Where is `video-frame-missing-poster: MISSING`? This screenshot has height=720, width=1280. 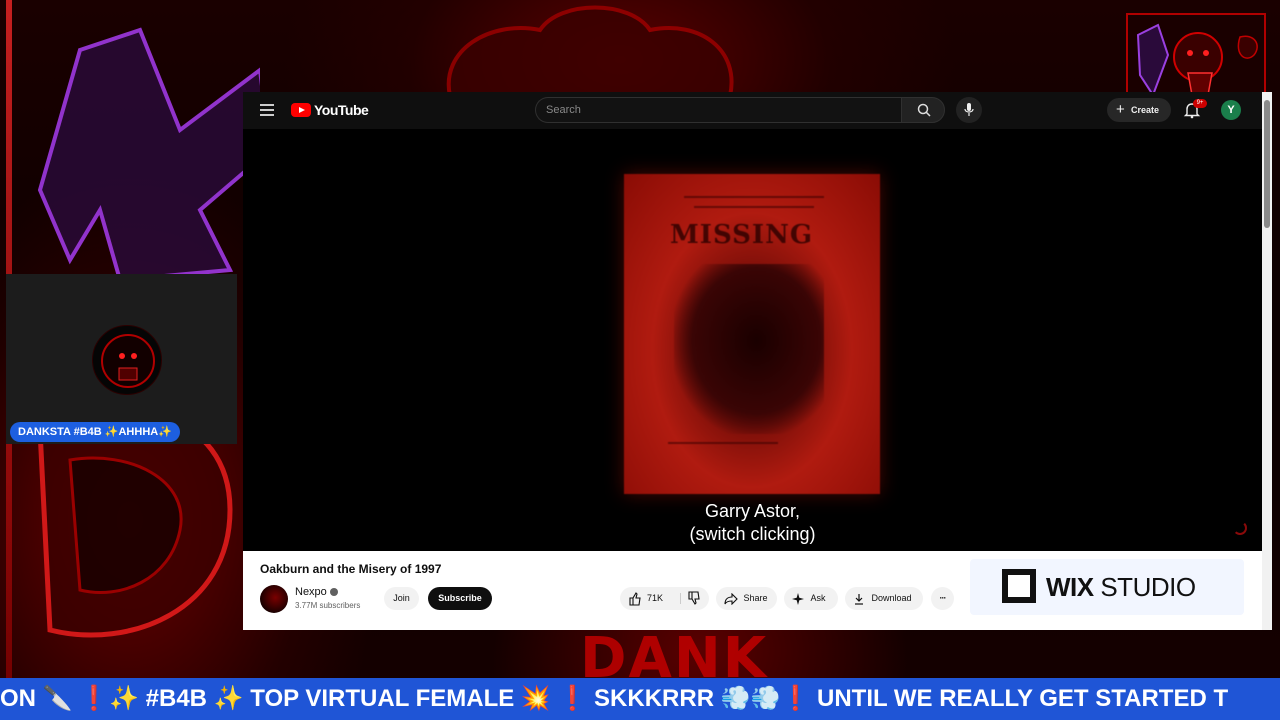
video-frame-missing-poster: MISSING is located at coordinates (752, 334).